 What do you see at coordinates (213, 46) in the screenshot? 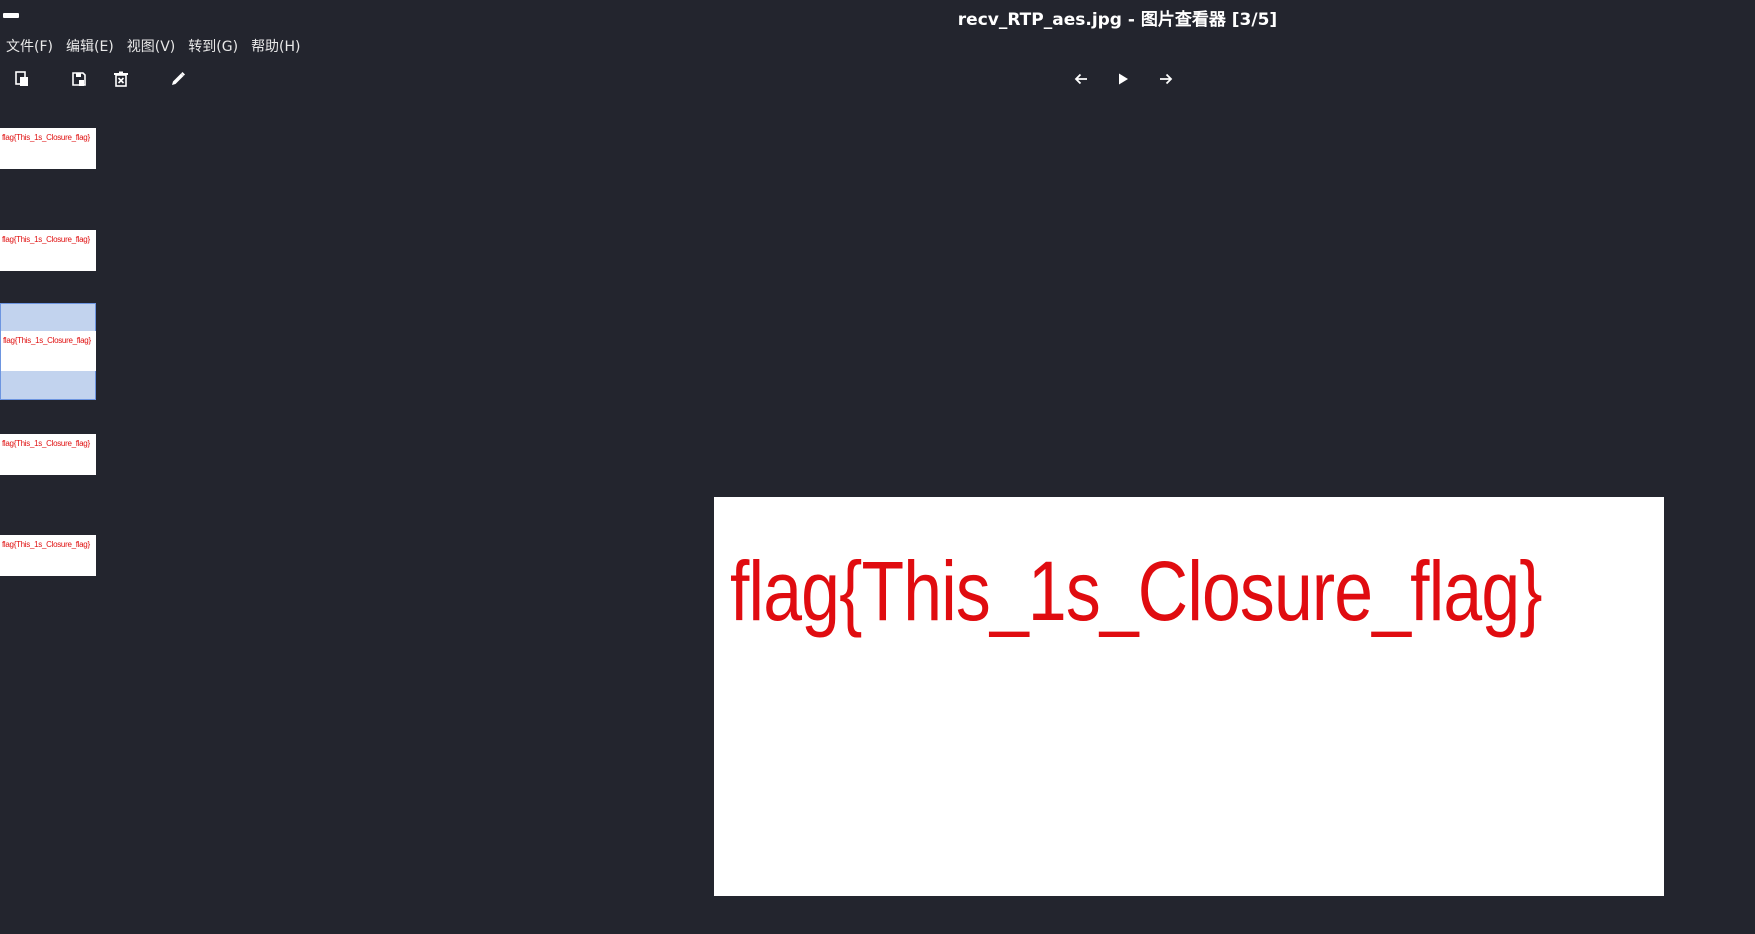
I see `menu-go: 转到(G)` at bounding box center [213, 46].